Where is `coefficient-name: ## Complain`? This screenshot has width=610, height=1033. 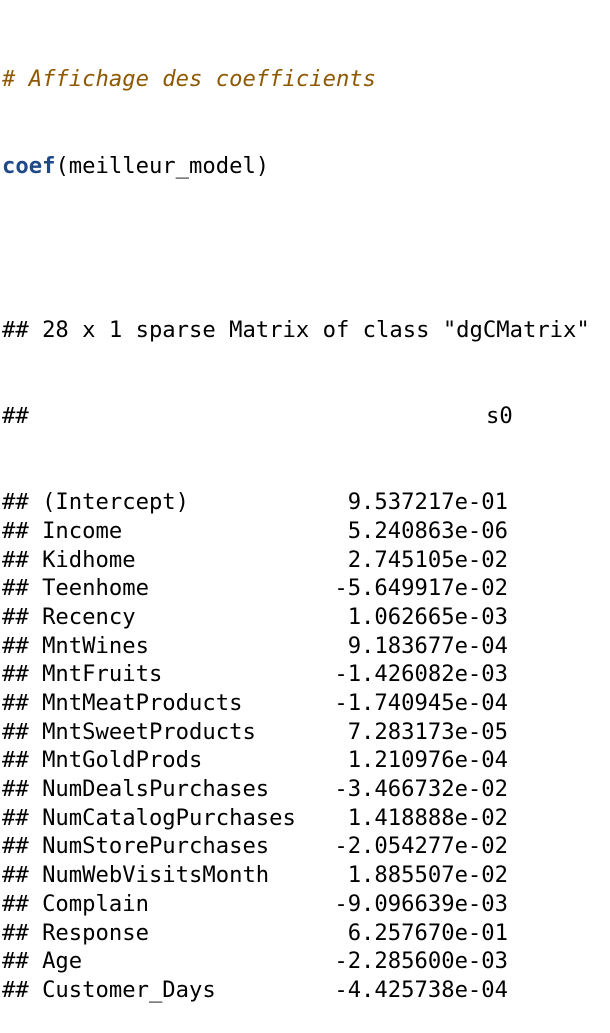 coefficient-name: ## Complain is located at coordinates (75, 903).